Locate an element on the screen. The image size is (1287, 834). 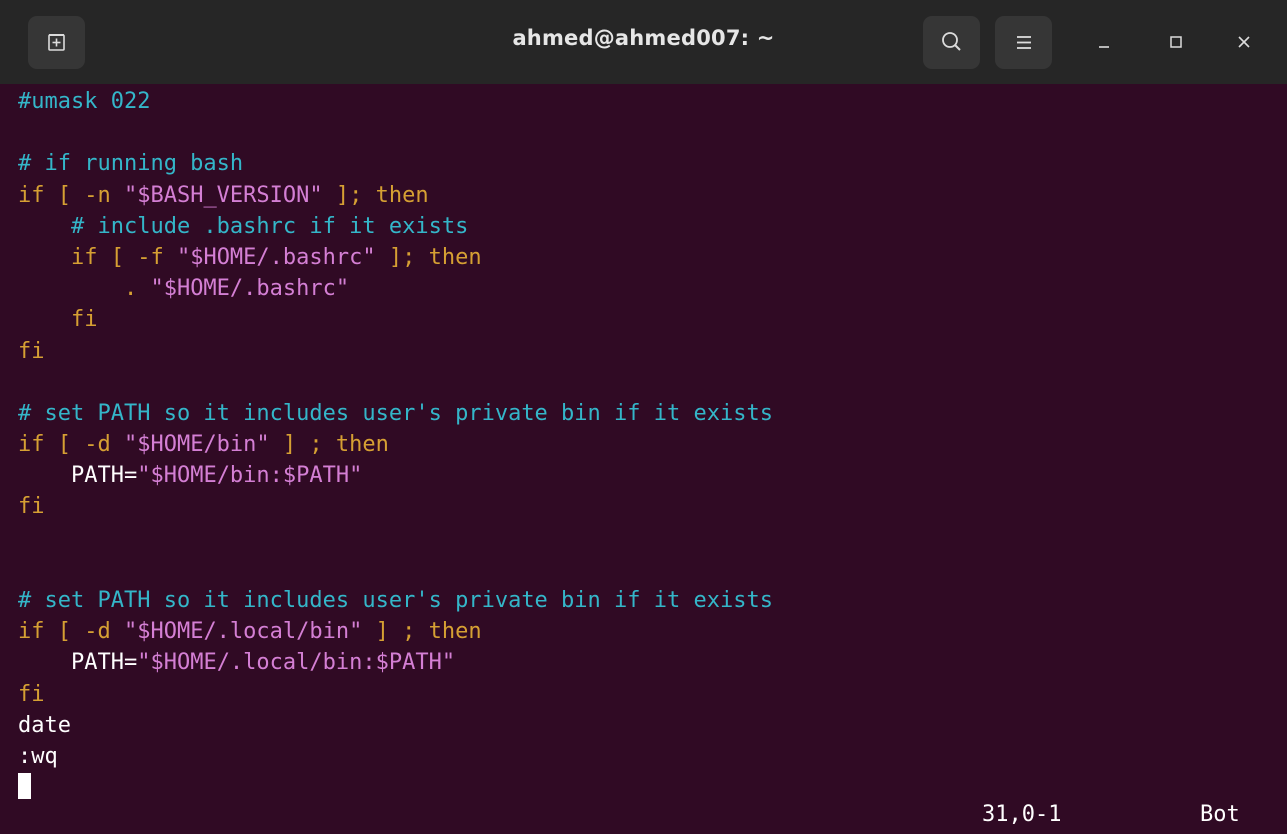
code-line: if [ -n "$BASH_VERSION" ]; then is located at coordinates (652, 195).